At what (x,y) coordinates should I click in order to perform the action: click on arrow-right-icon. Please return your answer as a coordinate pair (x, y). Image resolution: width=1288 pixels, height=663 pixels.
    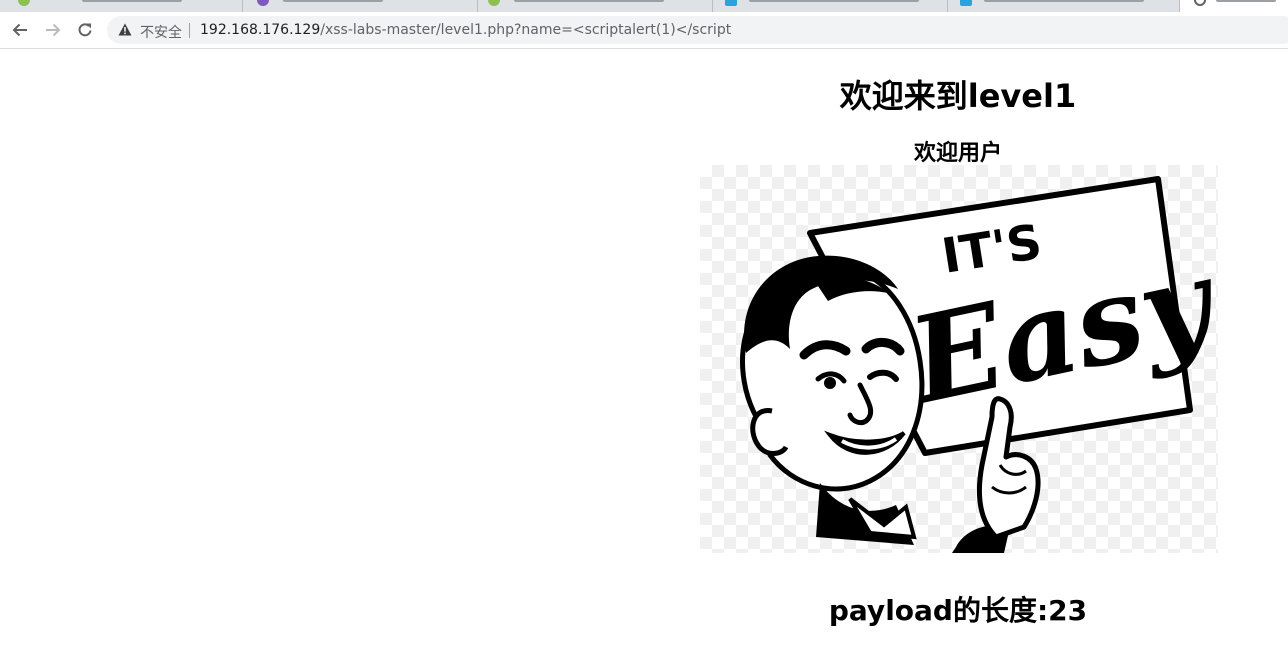
    Looking at the image, I should click on (53, 30).